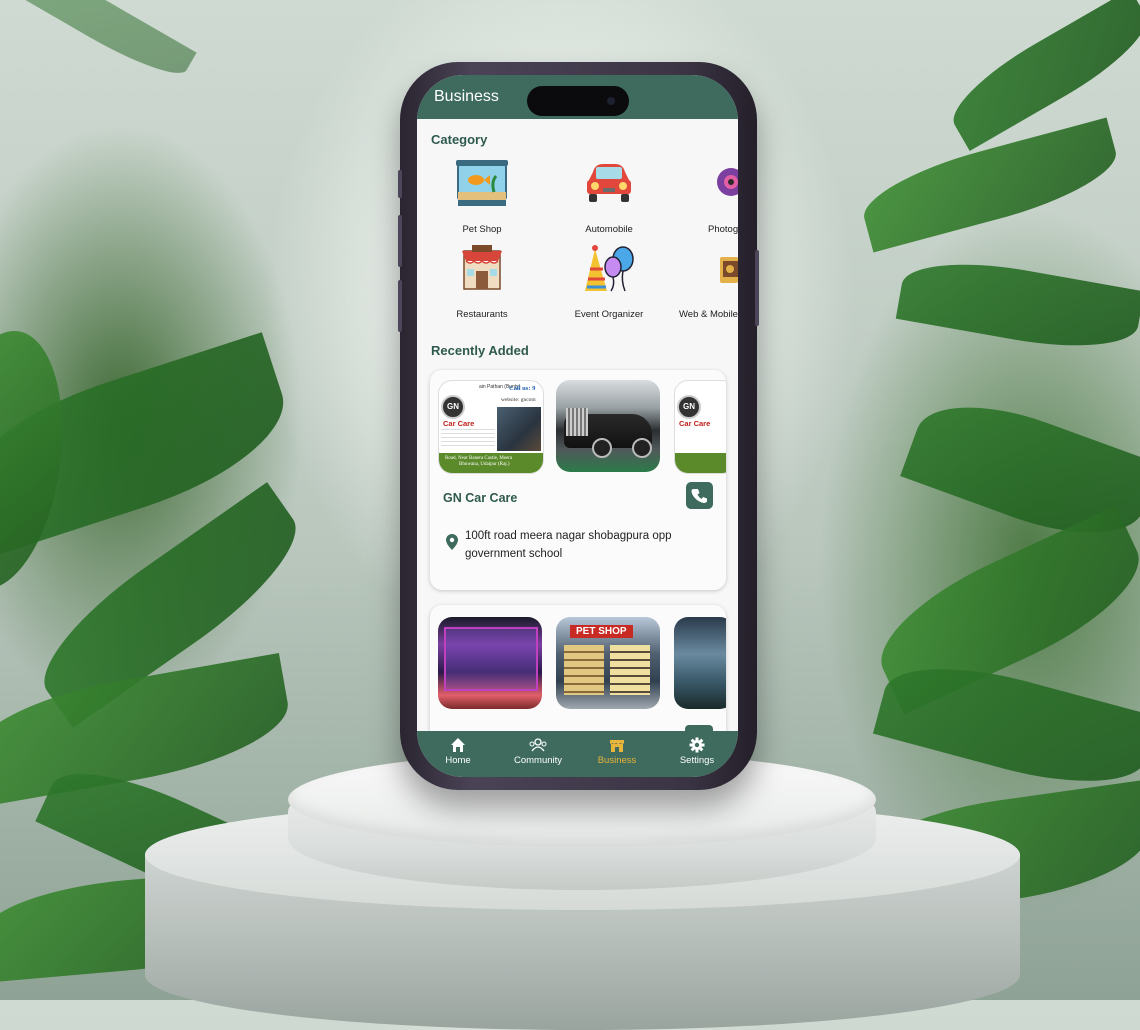 The height and width of the screenshot is (1030, 1140). What do you see at coordinates (468, 439) in the screenshot?
I see `thumb-service-lines` at bounding box center [468, 439].